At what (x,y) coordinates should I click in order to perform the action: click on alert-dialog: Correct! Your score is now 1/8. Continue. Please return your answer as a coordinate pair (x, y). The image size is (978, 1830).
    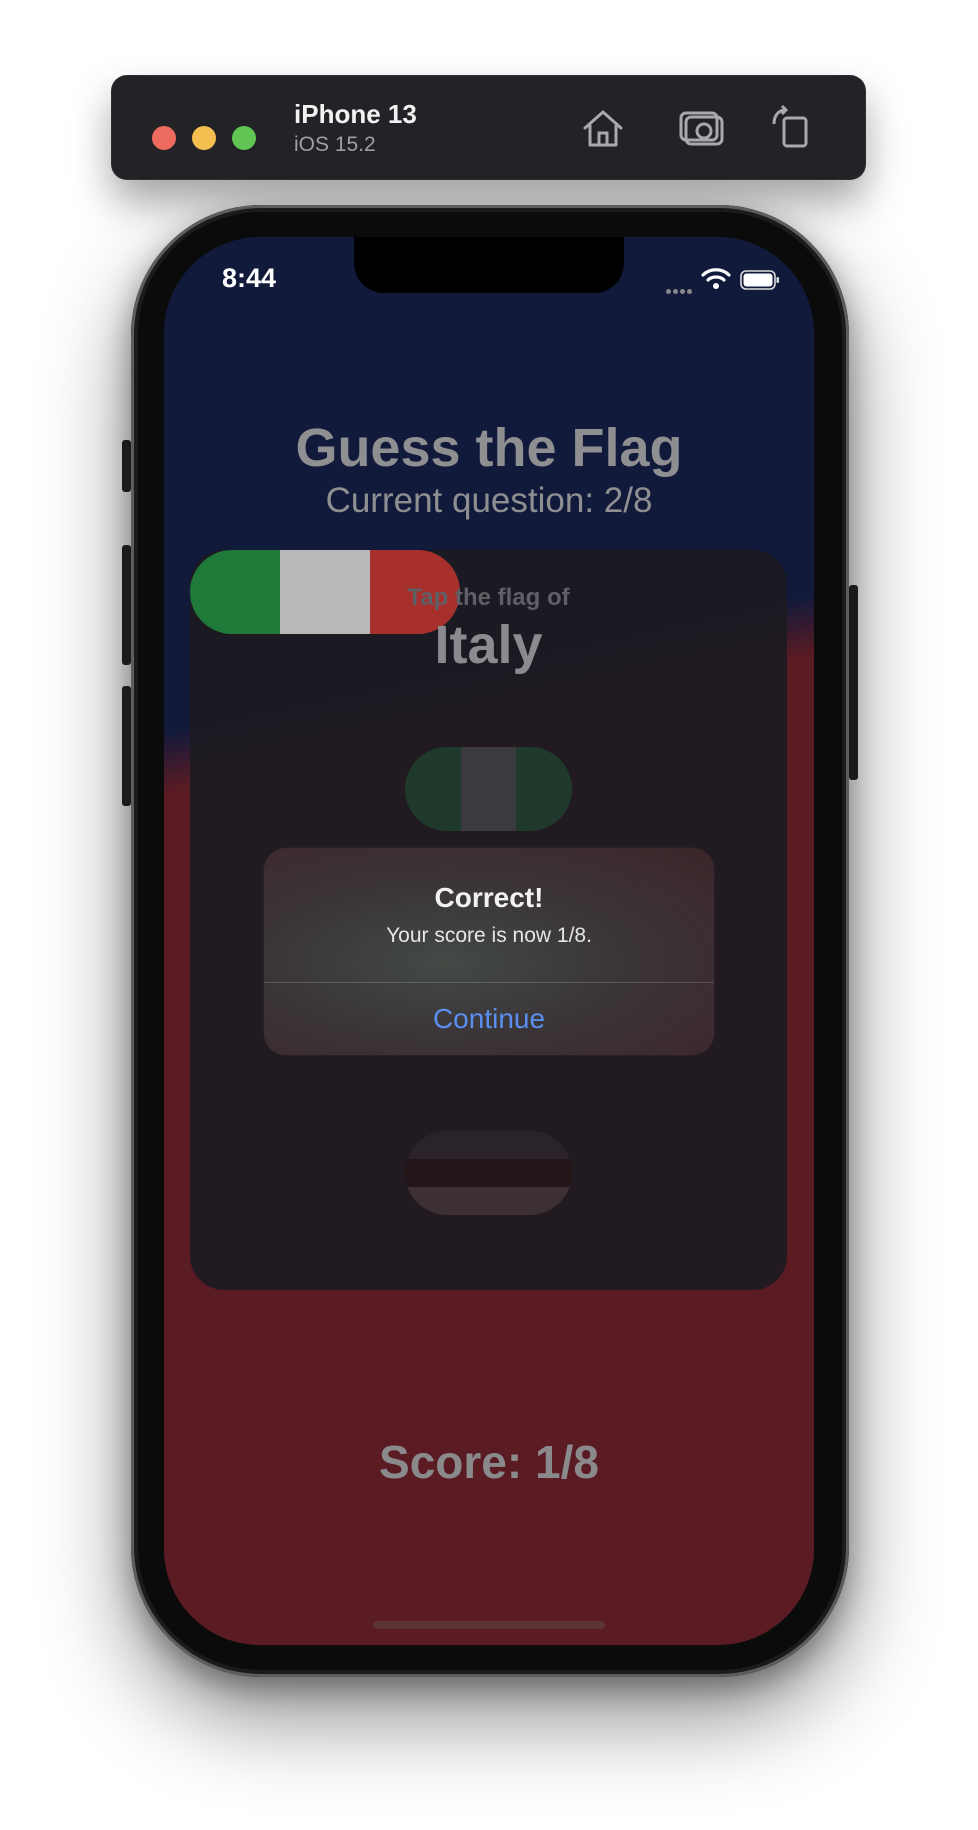
    Looking at the image, I should click on (489, 951).